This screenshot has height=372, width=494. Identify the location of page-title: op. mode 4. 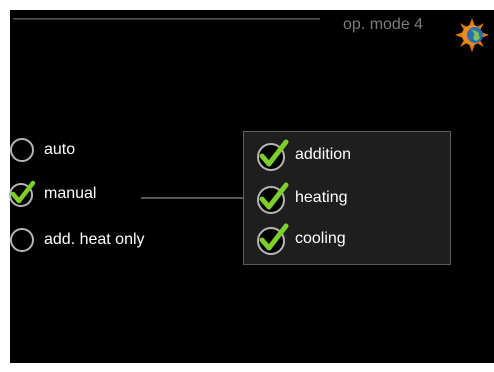
(383, 24).